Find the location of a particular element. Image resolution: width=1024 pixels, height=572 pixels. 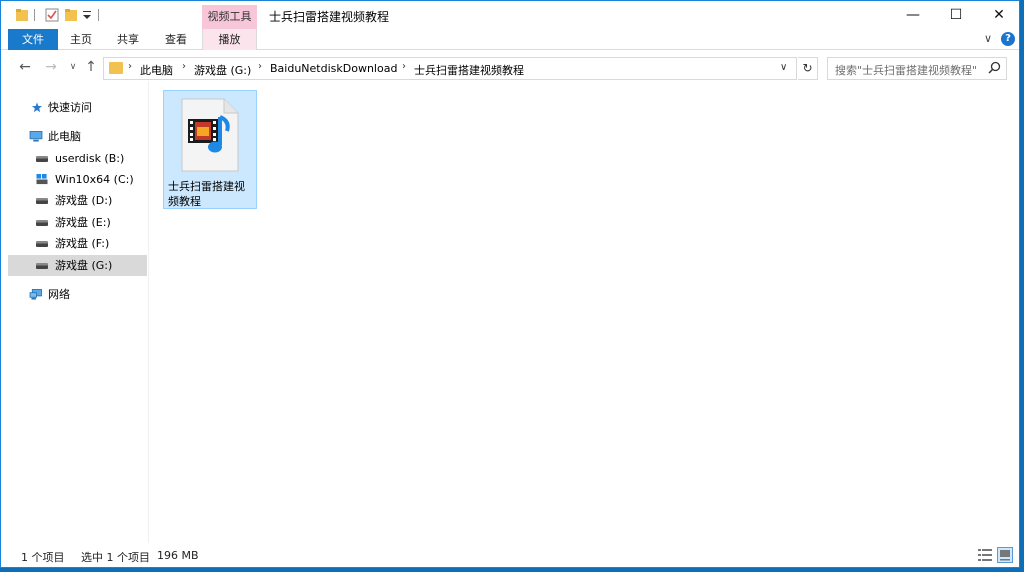

sidebar-label: Win10x64 (C:) is located at coordinates (94, 179).